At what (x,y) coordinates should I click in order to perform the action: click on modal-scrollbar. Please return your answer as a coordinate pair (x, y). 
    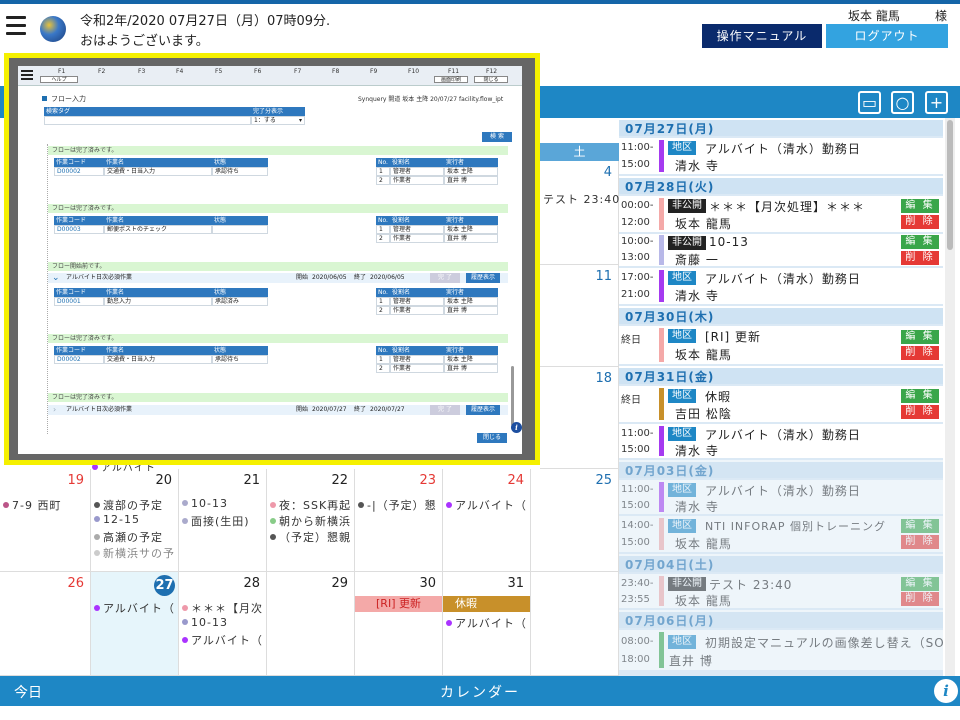
    Looking at the image, I should click on (512, 396).